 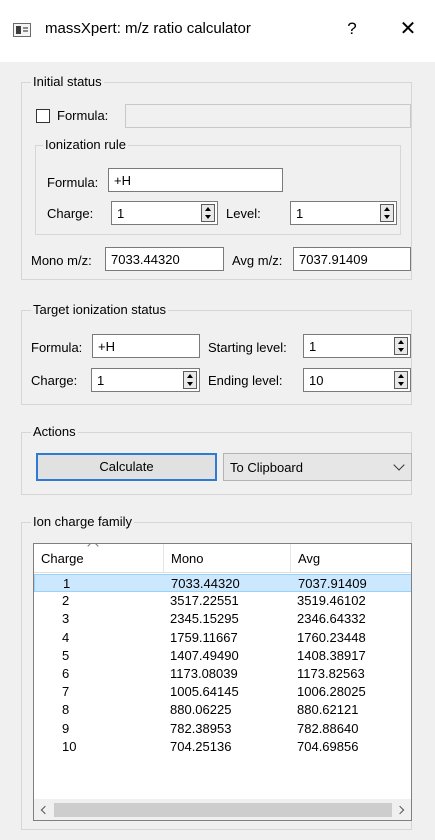 I want to click on table-row: 6 1173.08039 1173.82563, so click(x=222, y=674).